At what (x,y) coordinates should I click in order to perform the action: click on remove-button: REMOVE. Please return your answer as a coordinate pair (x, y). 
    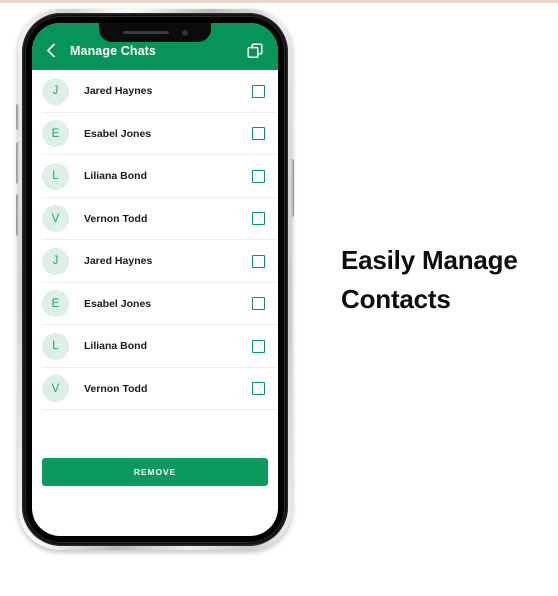
    Looking at the image, I should click on (155, 472).